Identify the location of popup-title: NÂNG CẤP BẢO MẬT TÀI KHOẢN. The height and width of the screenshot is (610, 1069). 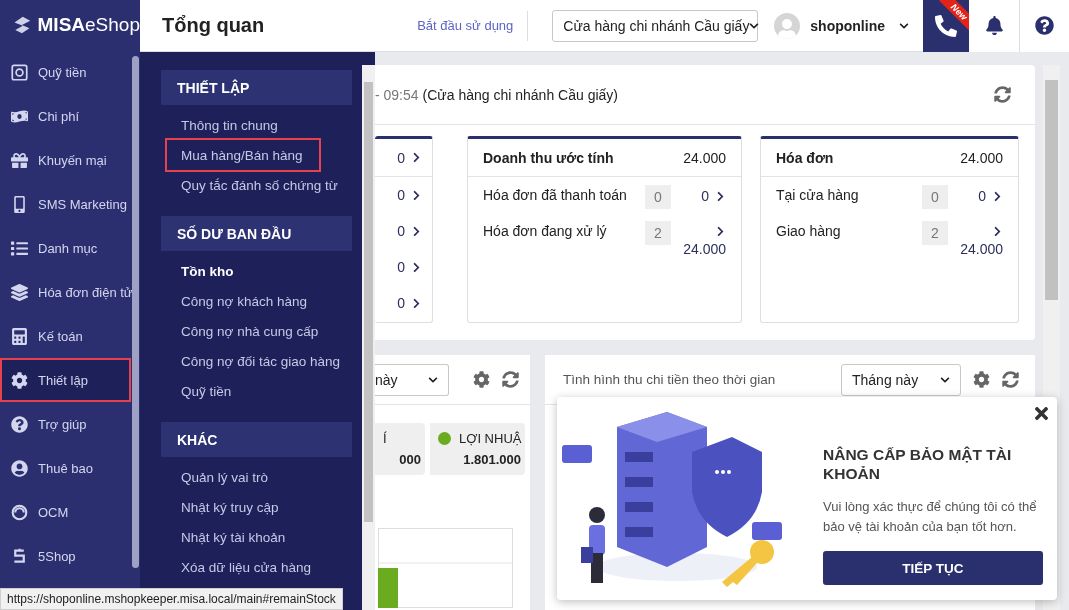
(918, 464).